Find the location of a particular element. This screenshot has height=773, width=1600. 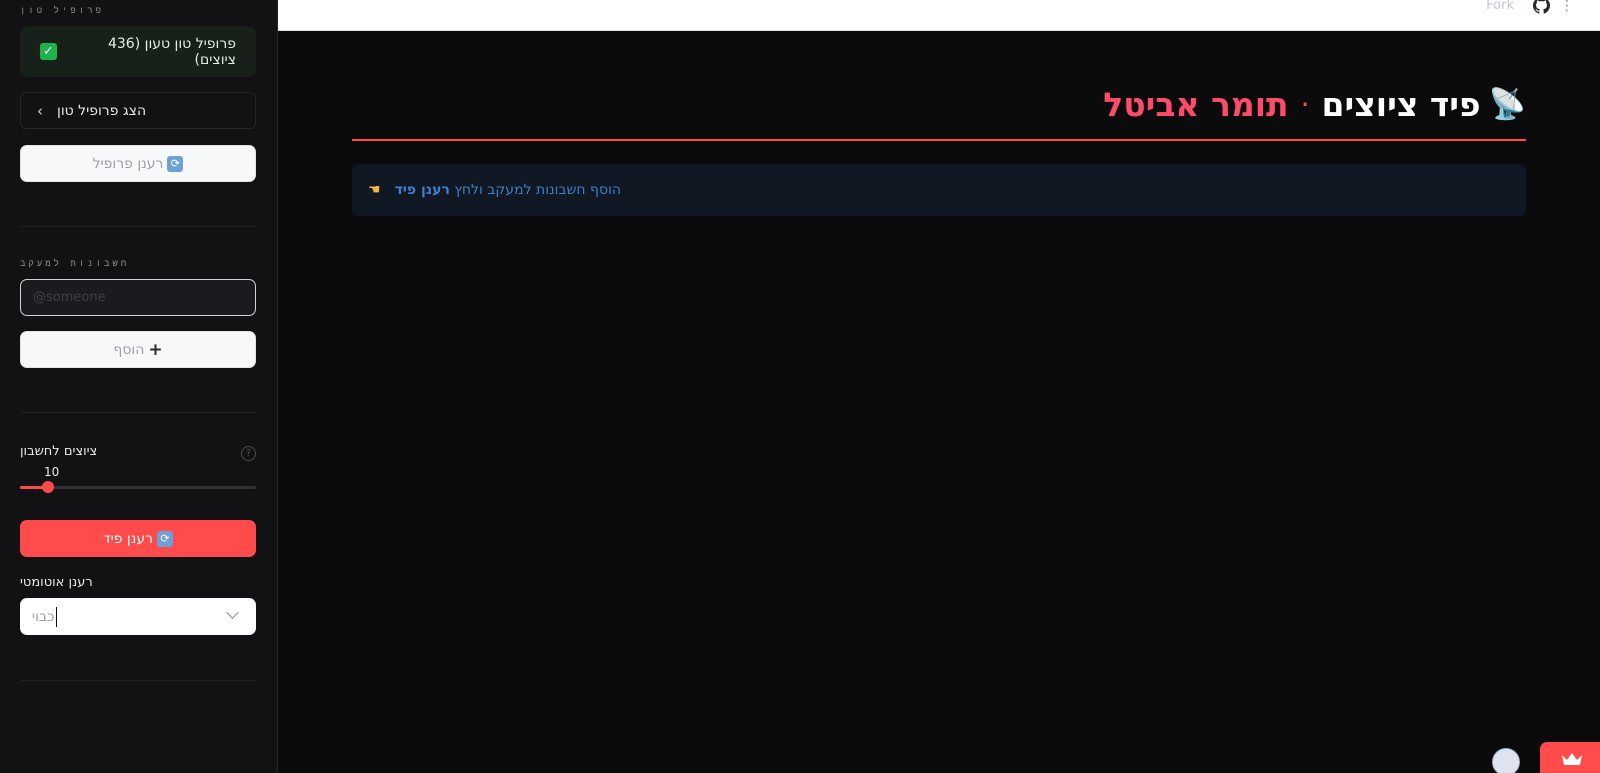

show-profile-expander: ‹ הצג פרופיל טון is located at coordinates (138, 110).